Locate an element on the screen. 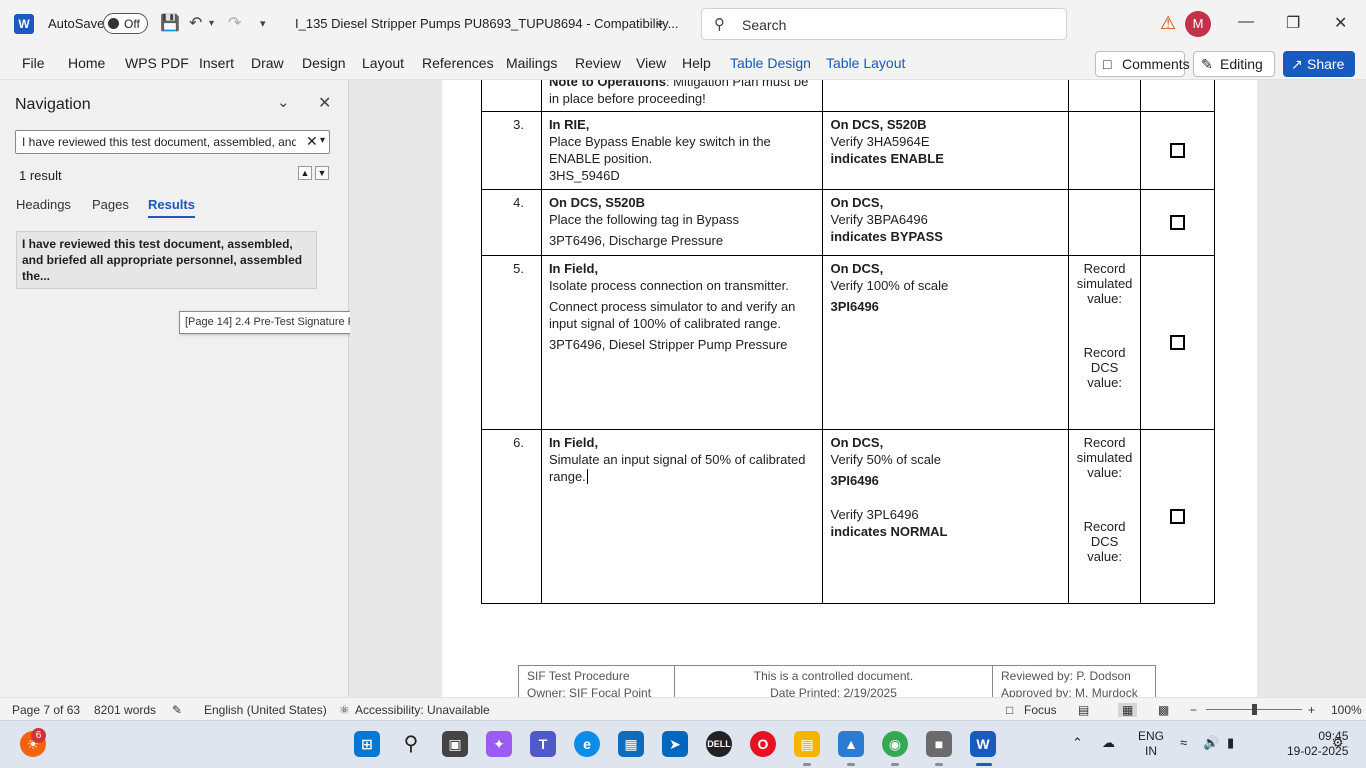  clear-search-icon: ✕ is located at coordinates (312, 141).